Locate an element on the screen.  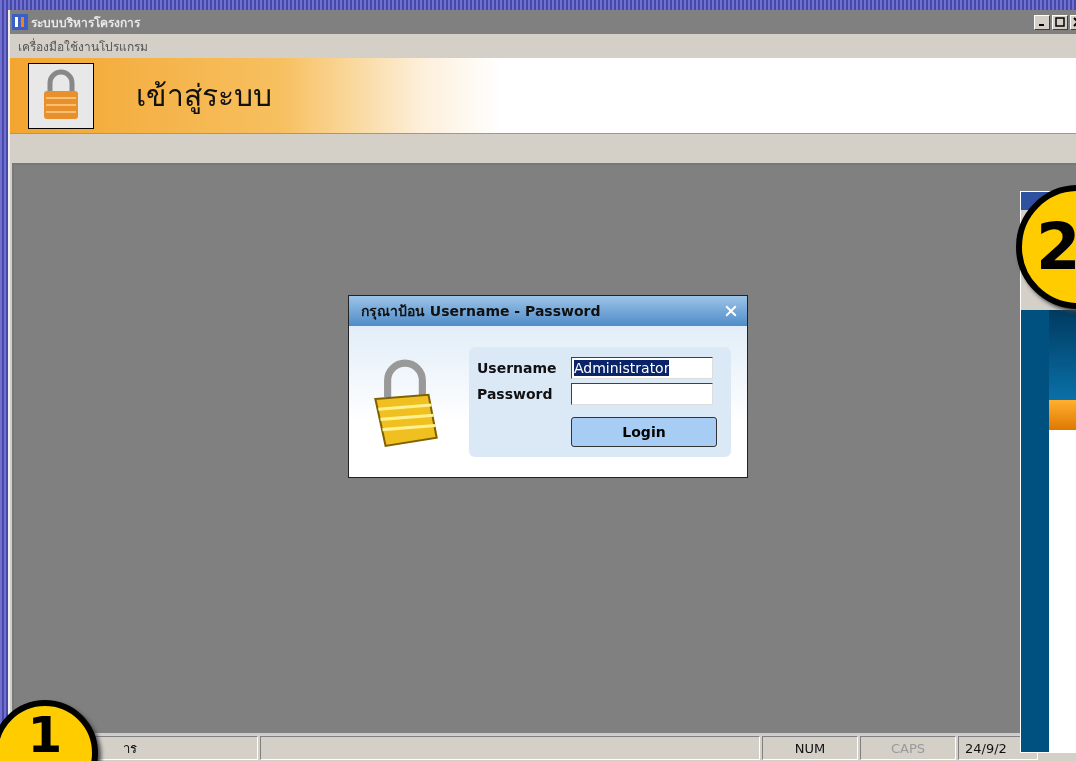
menu-item: เครื่องมือใช้งานโปรแกรม is located at coordinates (83, 46).